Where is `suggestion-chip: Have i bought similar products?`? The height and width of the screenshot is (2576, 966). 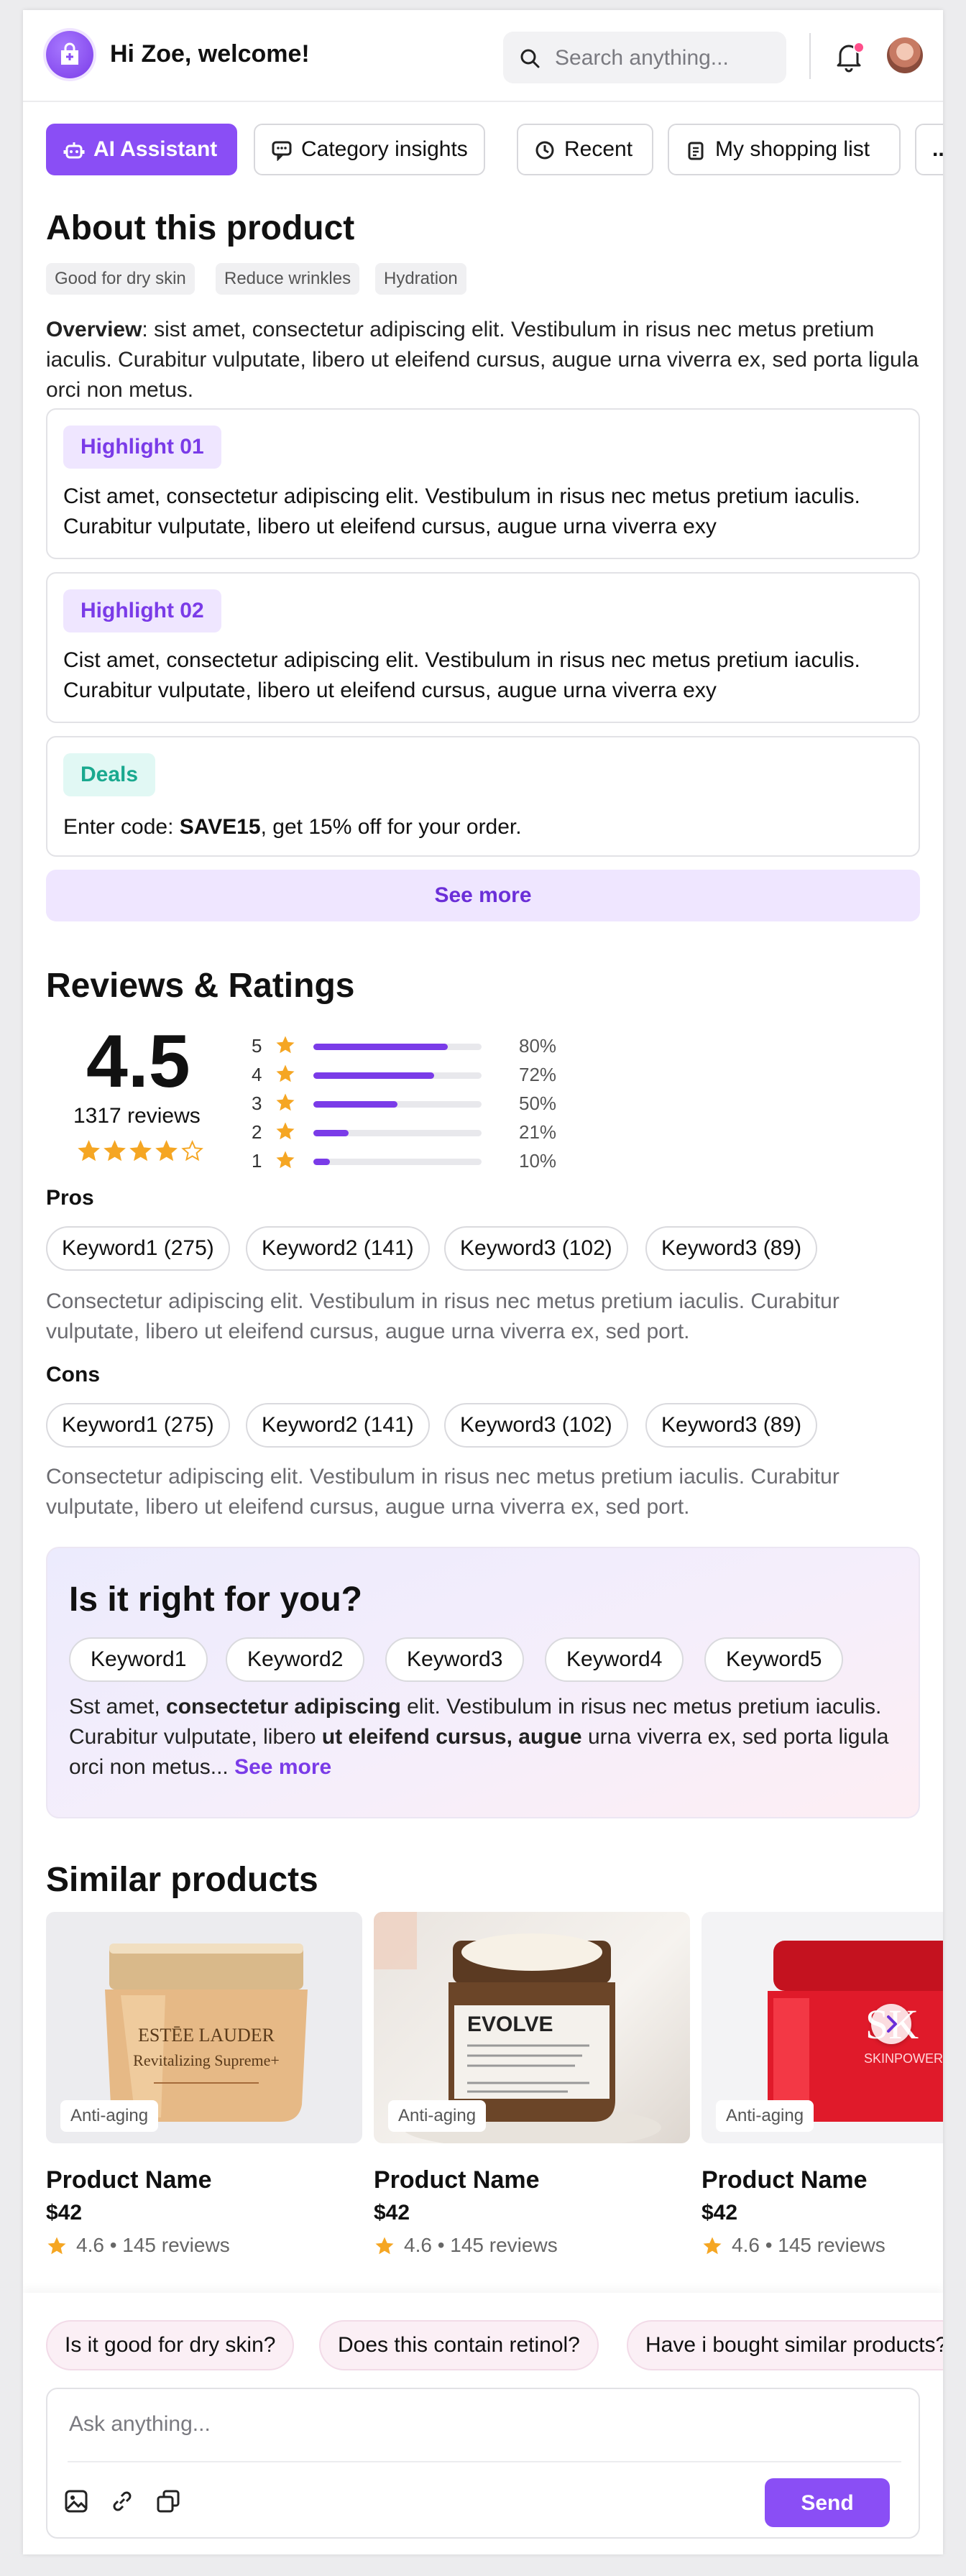
suggestion-chip: Have i bought similar products? is located at coordinates (785, 2345).